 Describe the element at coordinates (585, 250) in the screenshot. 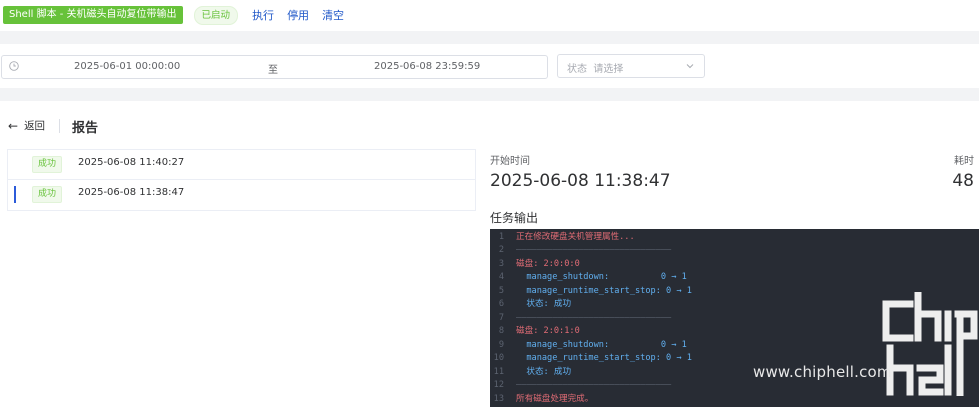

I see `console-line: 2 ——————————————————————————————` at that location.